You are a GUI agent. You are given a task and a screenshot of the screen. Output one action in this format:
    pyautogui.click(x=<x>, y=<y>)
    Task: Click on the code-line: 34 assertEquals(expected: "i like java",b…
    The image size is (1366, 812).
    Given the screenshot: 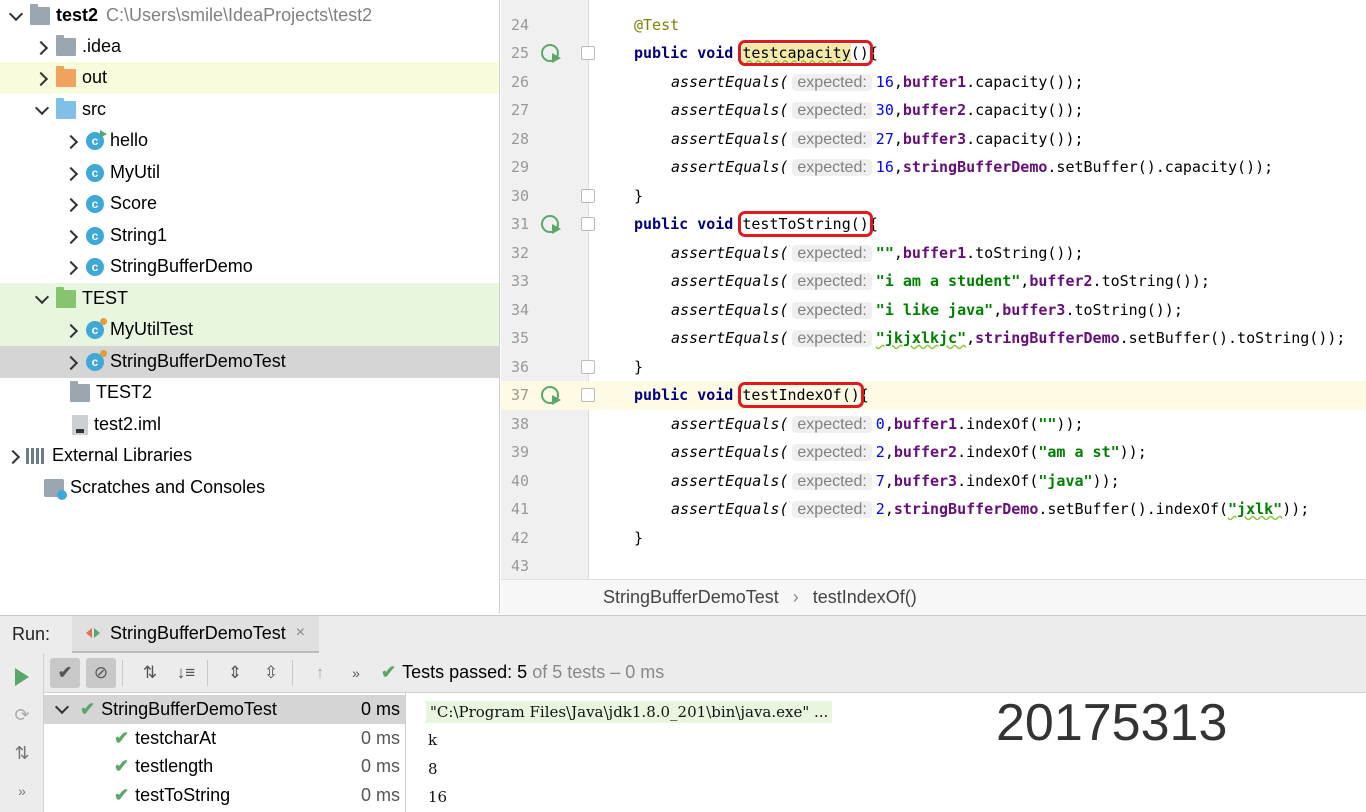 What is the action you would take?
    pyautogui.click(x=933, y=310)
    